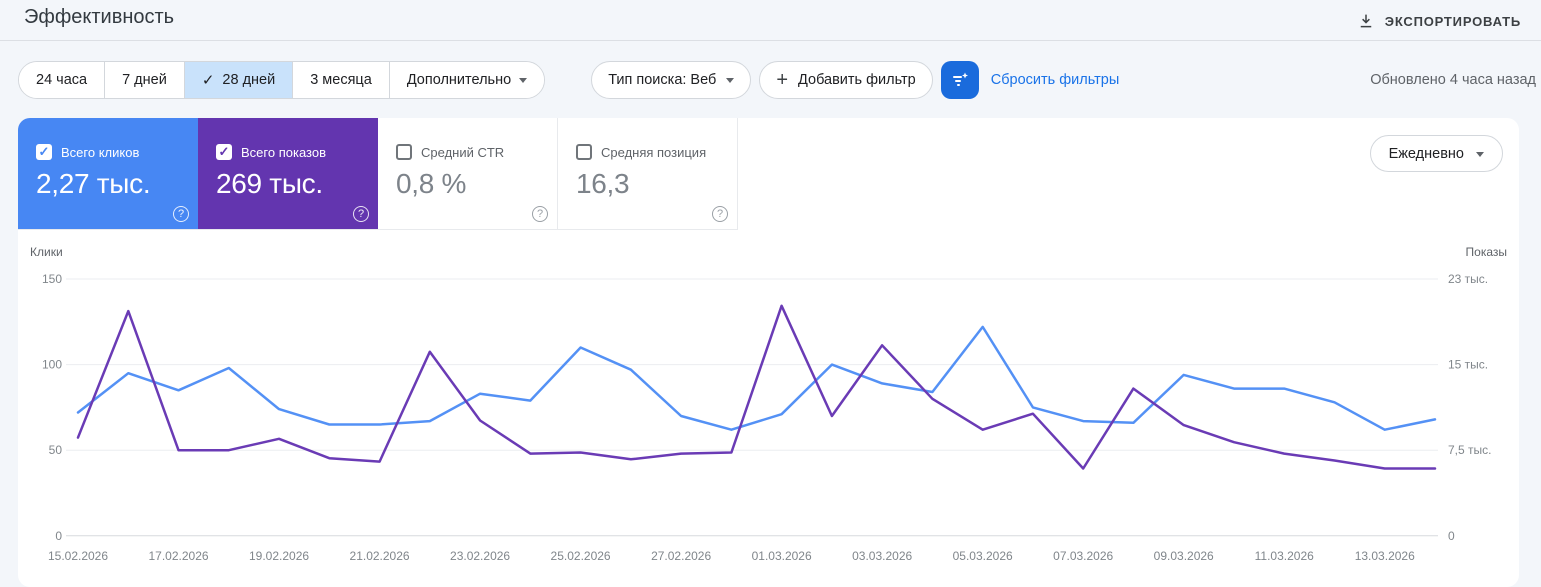 Image resolution: width=1541 pixels, height=587 pixels. Describe the element at coordinates (1055, 80) in the screenshot. I see `reset-filters-link: Сбросить фильтры` at that location.